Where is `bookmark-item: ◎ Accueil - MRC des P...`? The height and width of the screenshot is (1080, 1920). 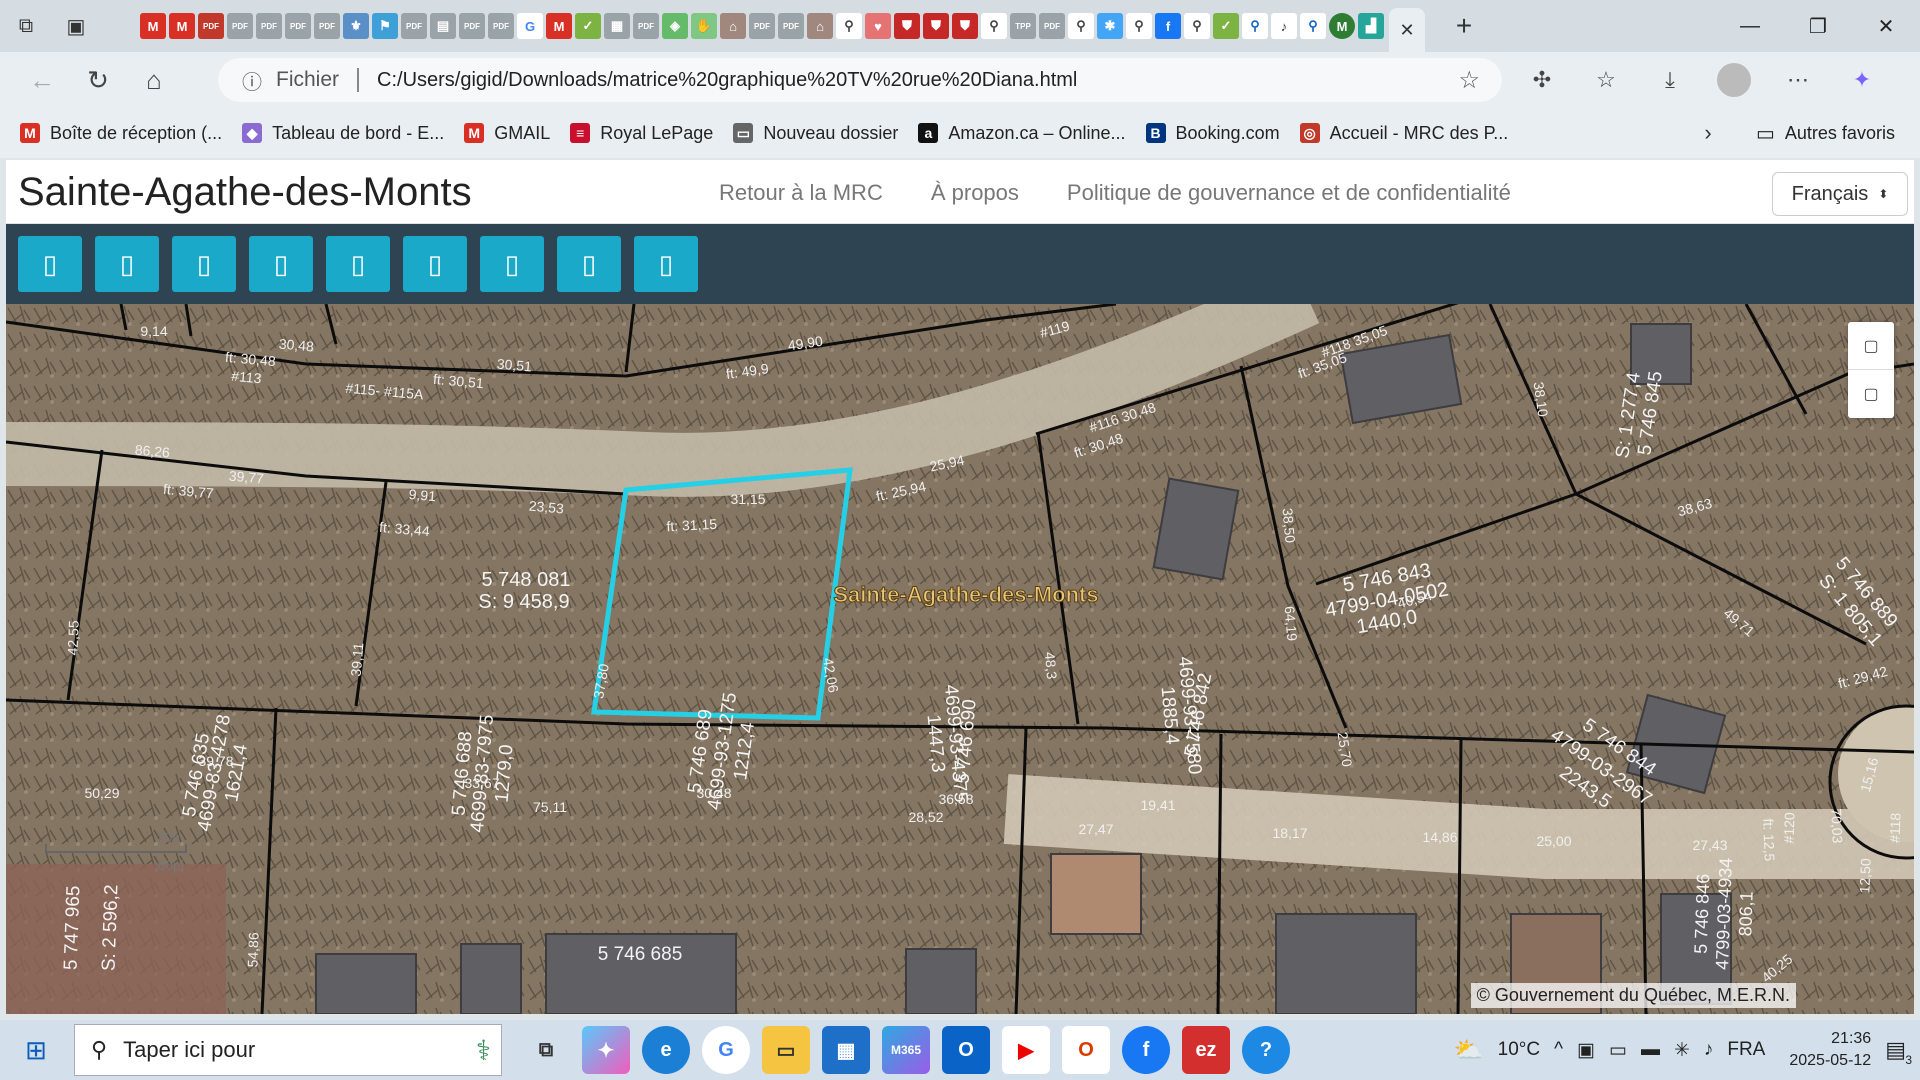 bookmark-item: ◎ Accueil - MRC des P... is located at coordinates (1403, 133).